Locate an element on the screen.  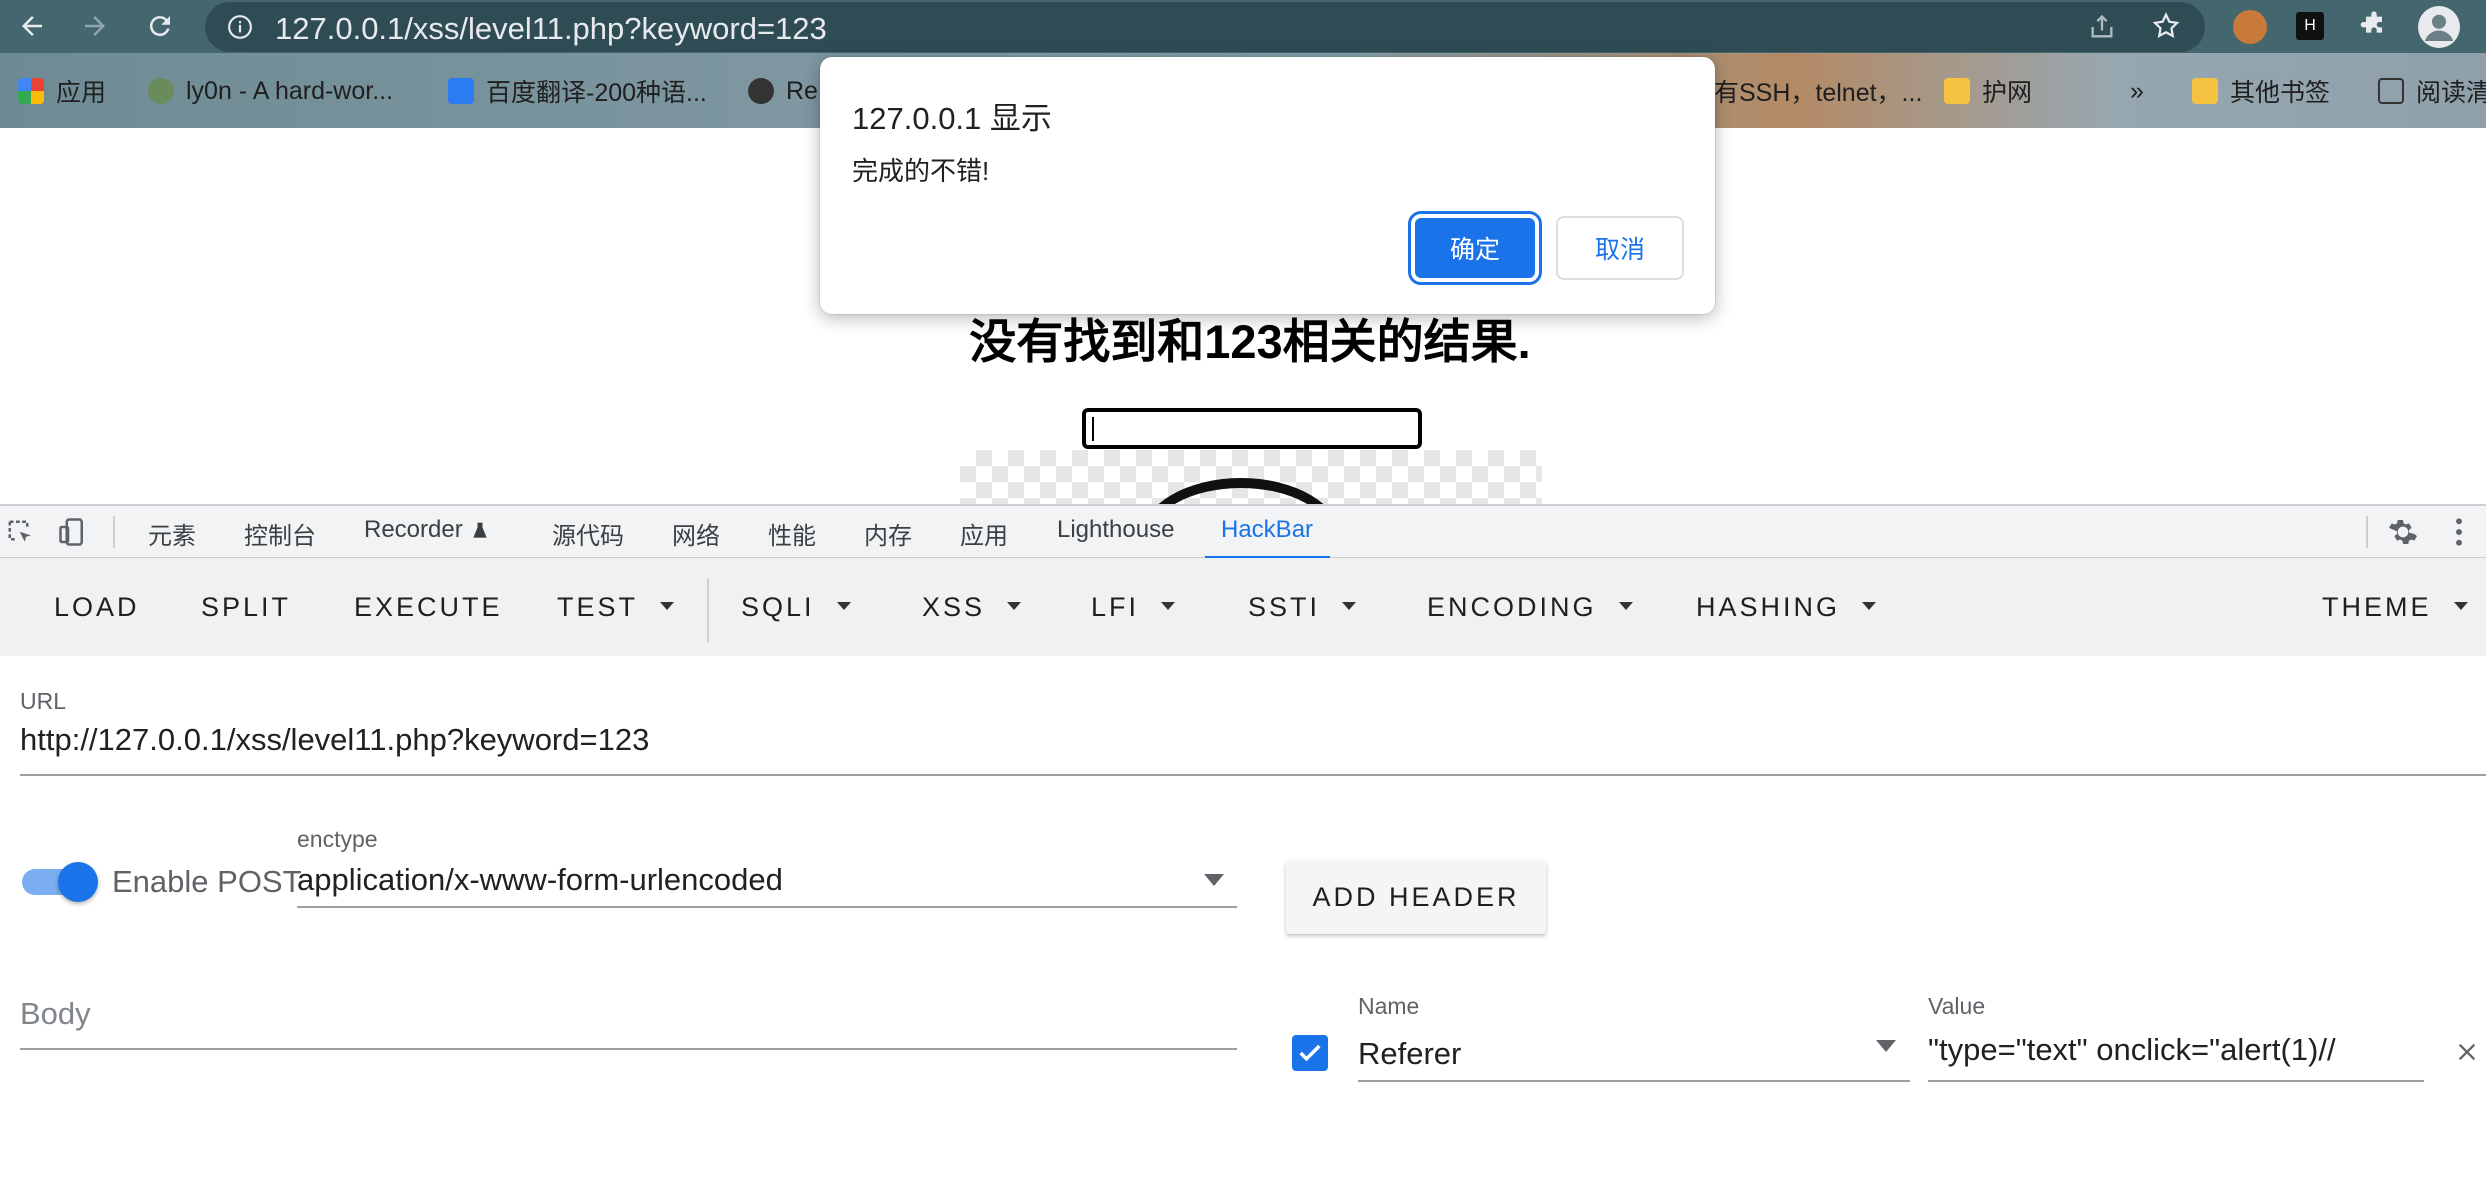
body-underline is located at coordinates (628, 1049).